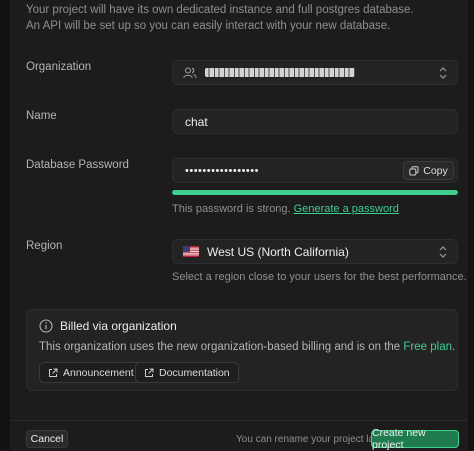 The image size is (474, 451). Describe the element at coordinates (46, 326) in the screenshot. I see `info-icon` at that location.